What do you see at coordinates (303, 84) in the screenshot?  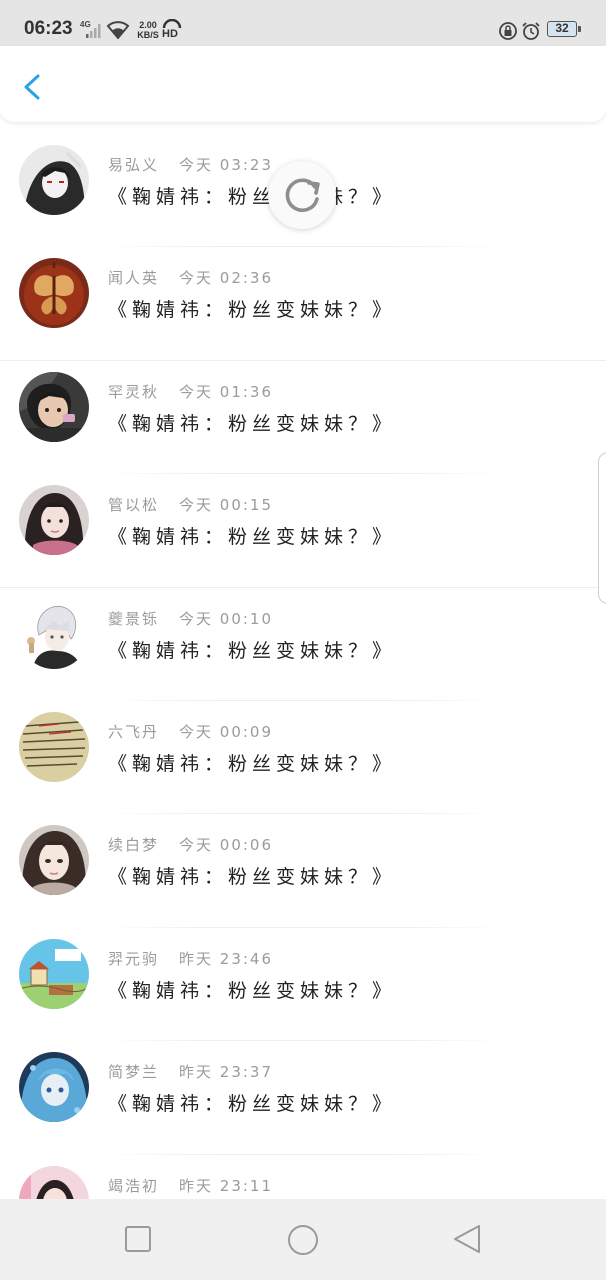 I see `header-bar` at bounding box center [303, 84].